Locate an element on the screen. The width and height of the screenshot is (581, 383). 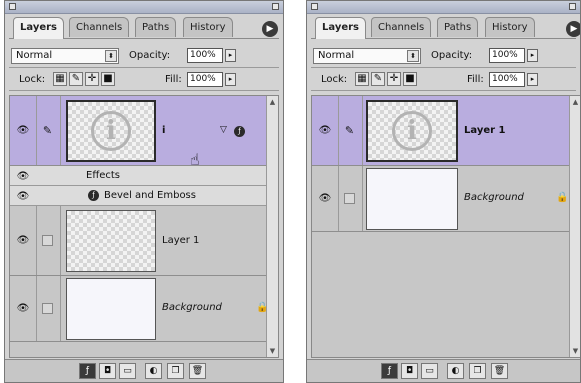
layer-row-layer1: 👁 Layer 1 is located at coordinates (138, 241).